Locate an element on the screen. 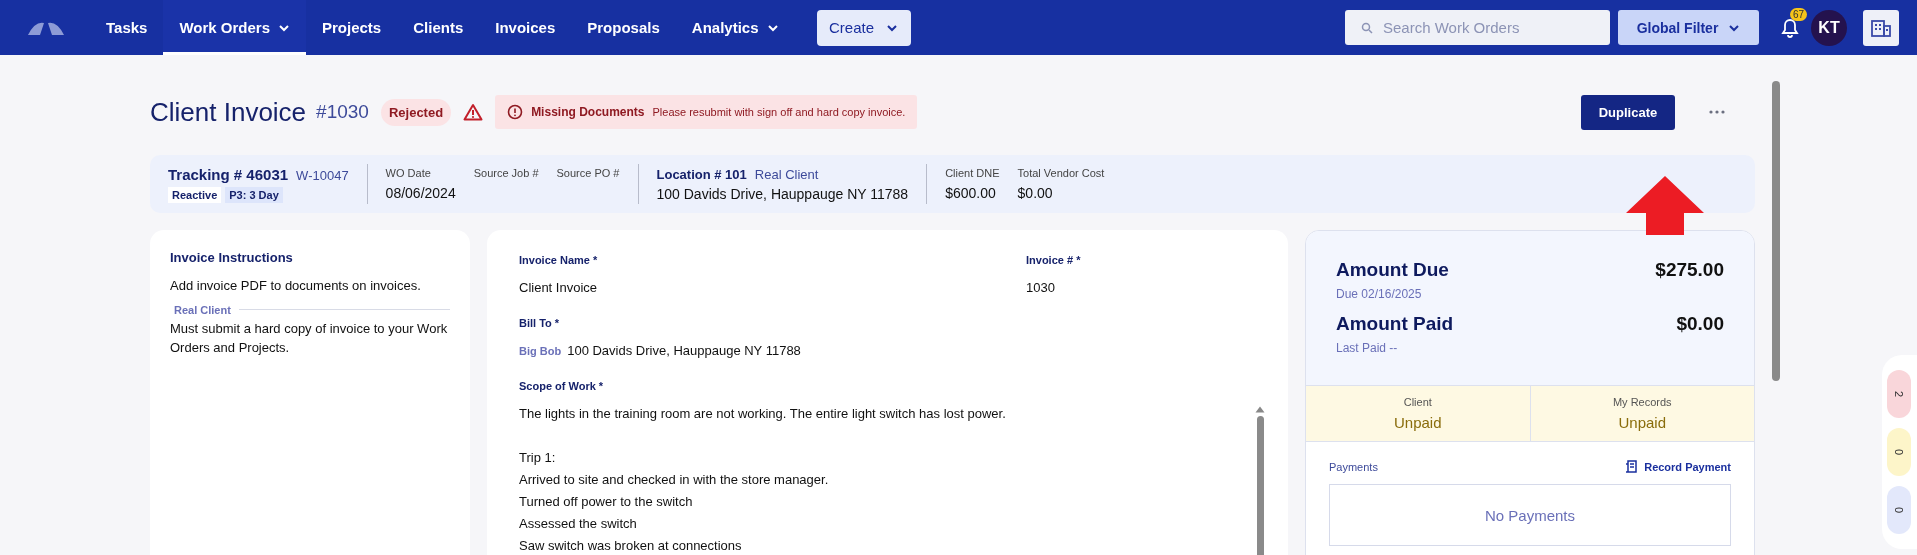 Image resolution: width=1917 pixels, height=555 pixels. building-icon is located at coordinates (1881, 27).